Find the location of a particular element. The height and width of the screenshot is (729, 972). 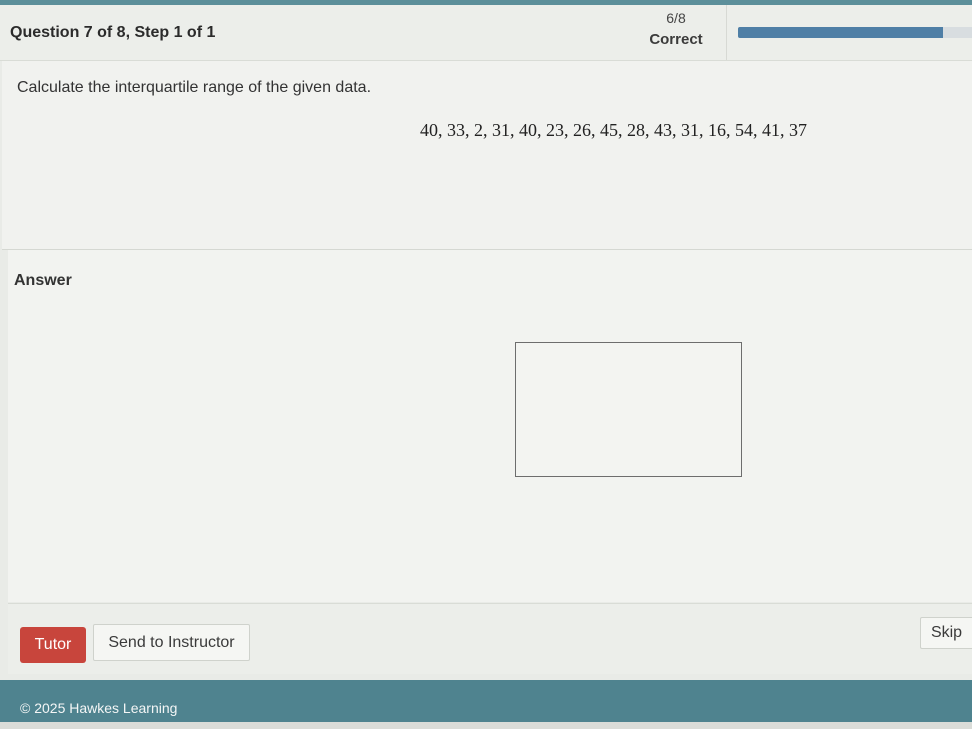

tutor-button: Tutor is located at coordinates (53, 645).